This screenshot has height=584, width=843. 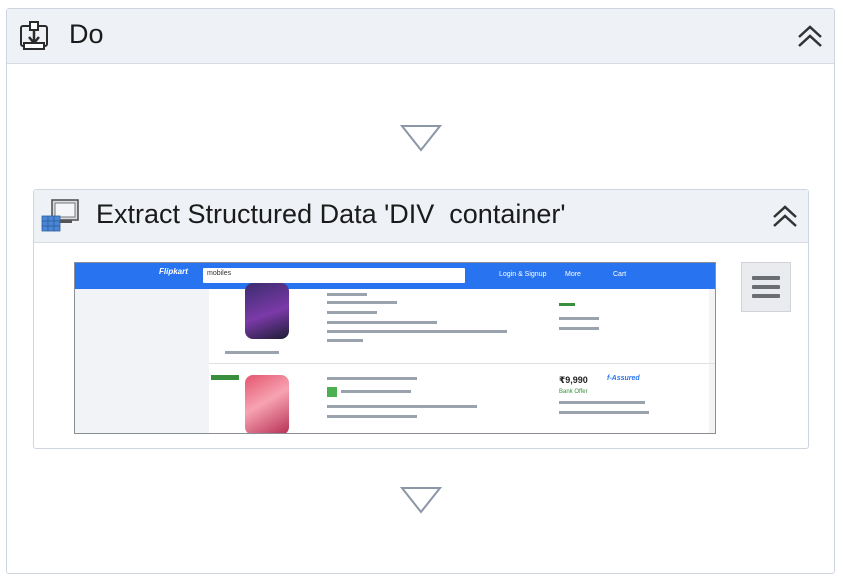 I want to click on activity-menu-button, so click(x=766, y=287).